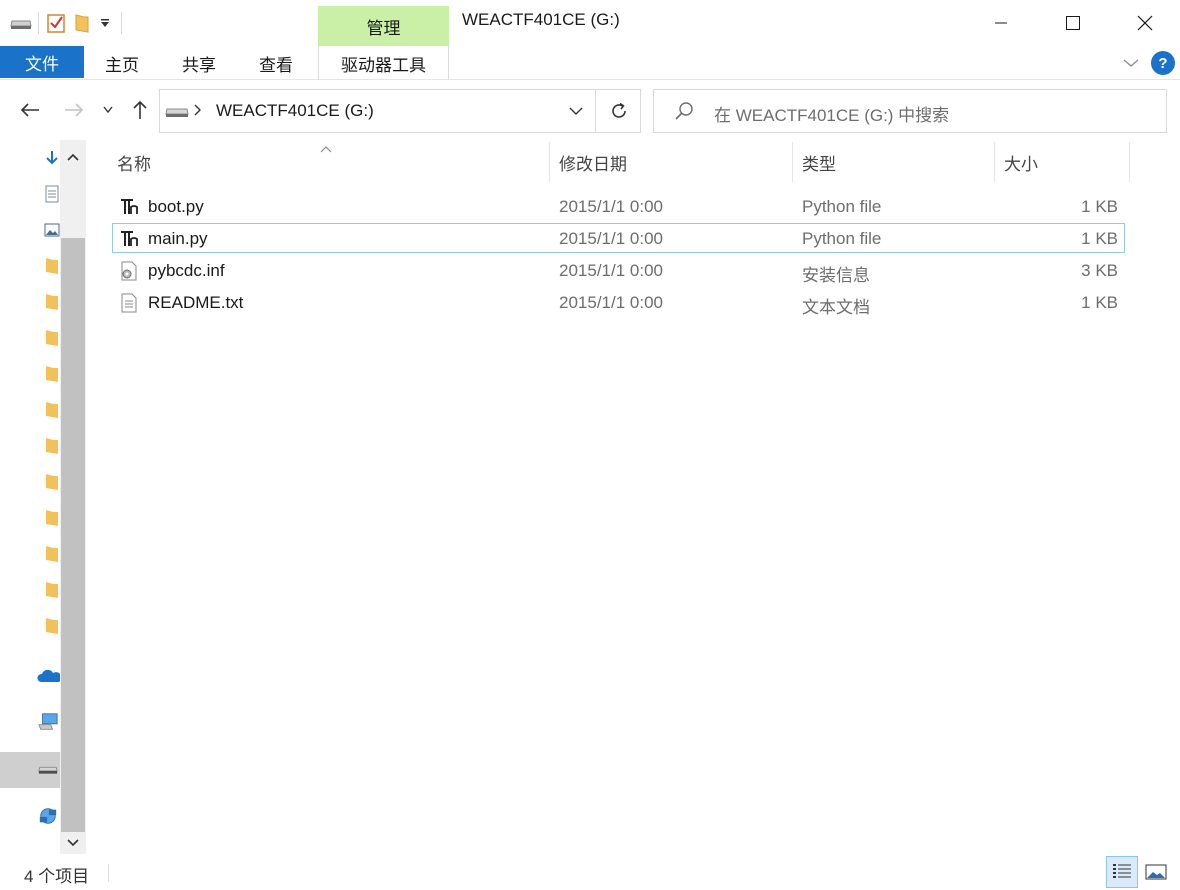 This screenshot has height=890, width=1180. What do you see at coordinates (52, 230) in the screenshot?
I see `pictures-icon` at bounding box center [52, 230].